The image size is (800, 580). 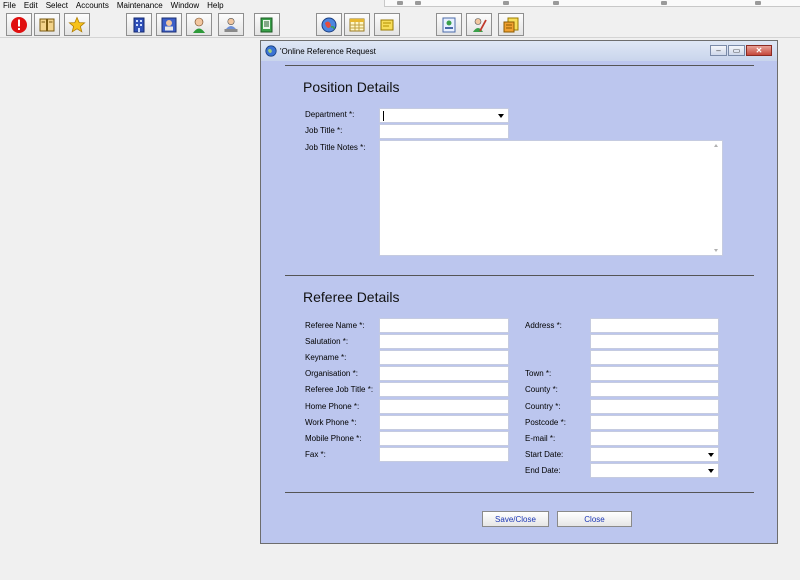 What do you see at coordinates (333, 438) in the screenshot?
I see `mobile-phone-label: Mobile Phone *:` at bounding box center [333, 438].